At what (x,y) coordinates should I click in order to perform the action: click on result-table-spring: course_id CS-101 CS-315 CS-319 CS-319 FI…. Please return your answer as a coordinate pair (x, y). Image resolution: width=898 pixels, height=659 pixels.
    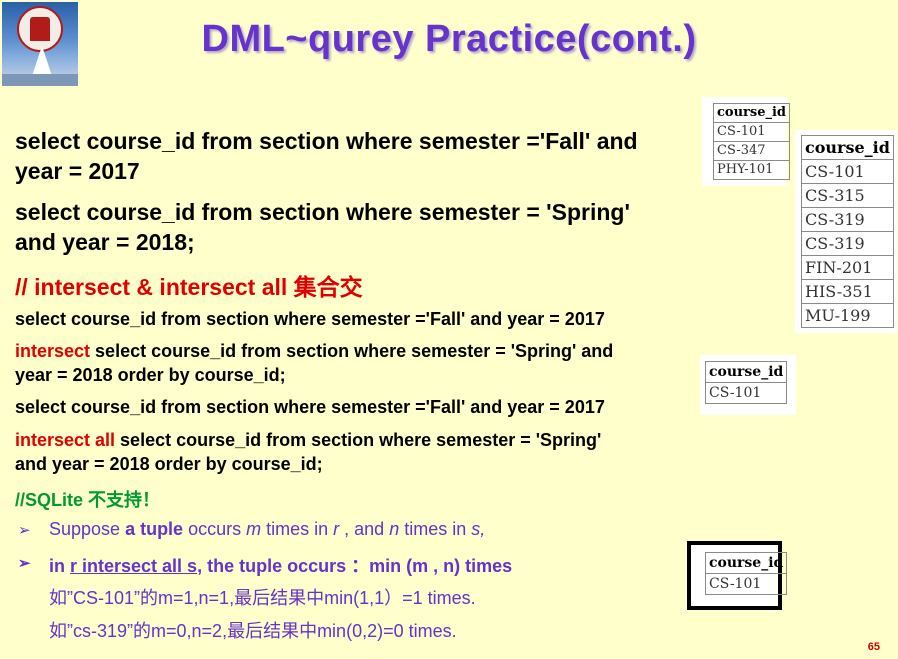
    Looking at the image, I should click on (846, 231).